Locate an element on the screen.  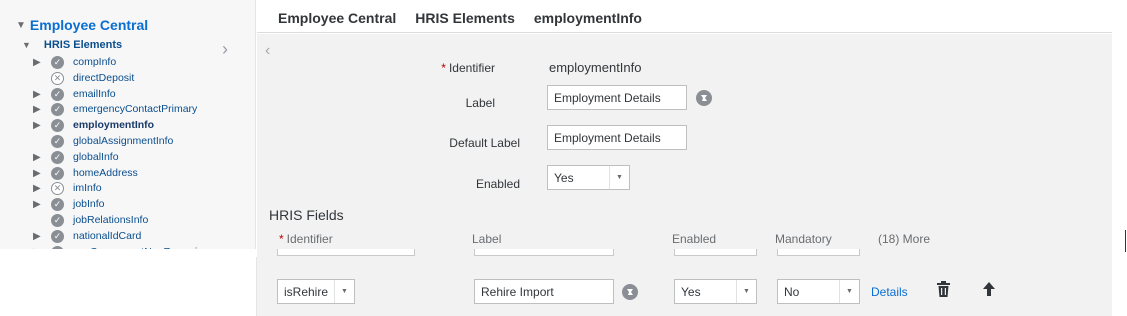
tree-item-globalInfo: ▶ ✓ globalInfo is located at coordinates (76, 157).